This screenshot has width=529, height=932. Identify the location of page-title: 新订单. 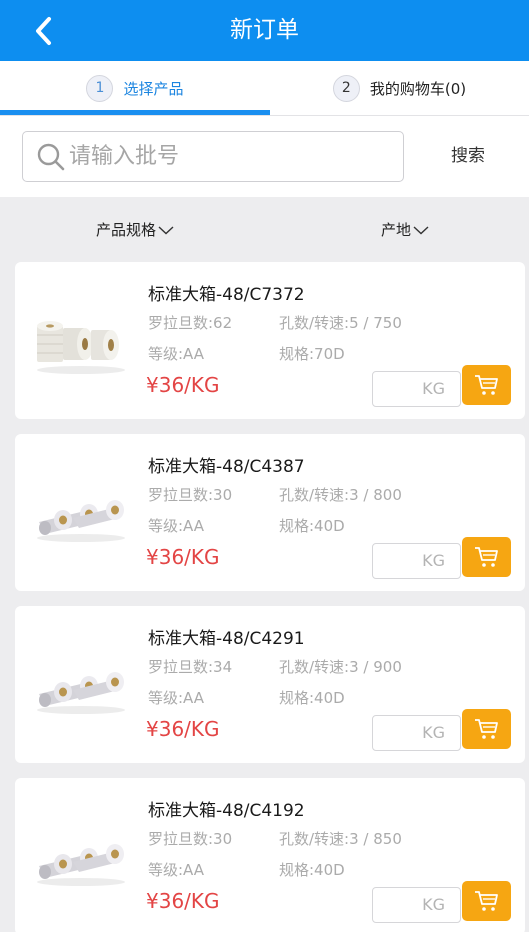
(264, 30).